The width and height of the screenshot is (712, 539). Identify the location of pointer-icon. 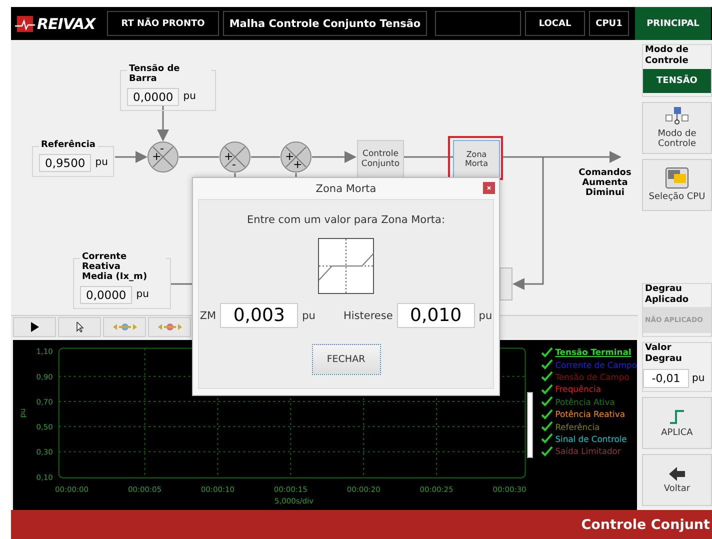
(80, 327).